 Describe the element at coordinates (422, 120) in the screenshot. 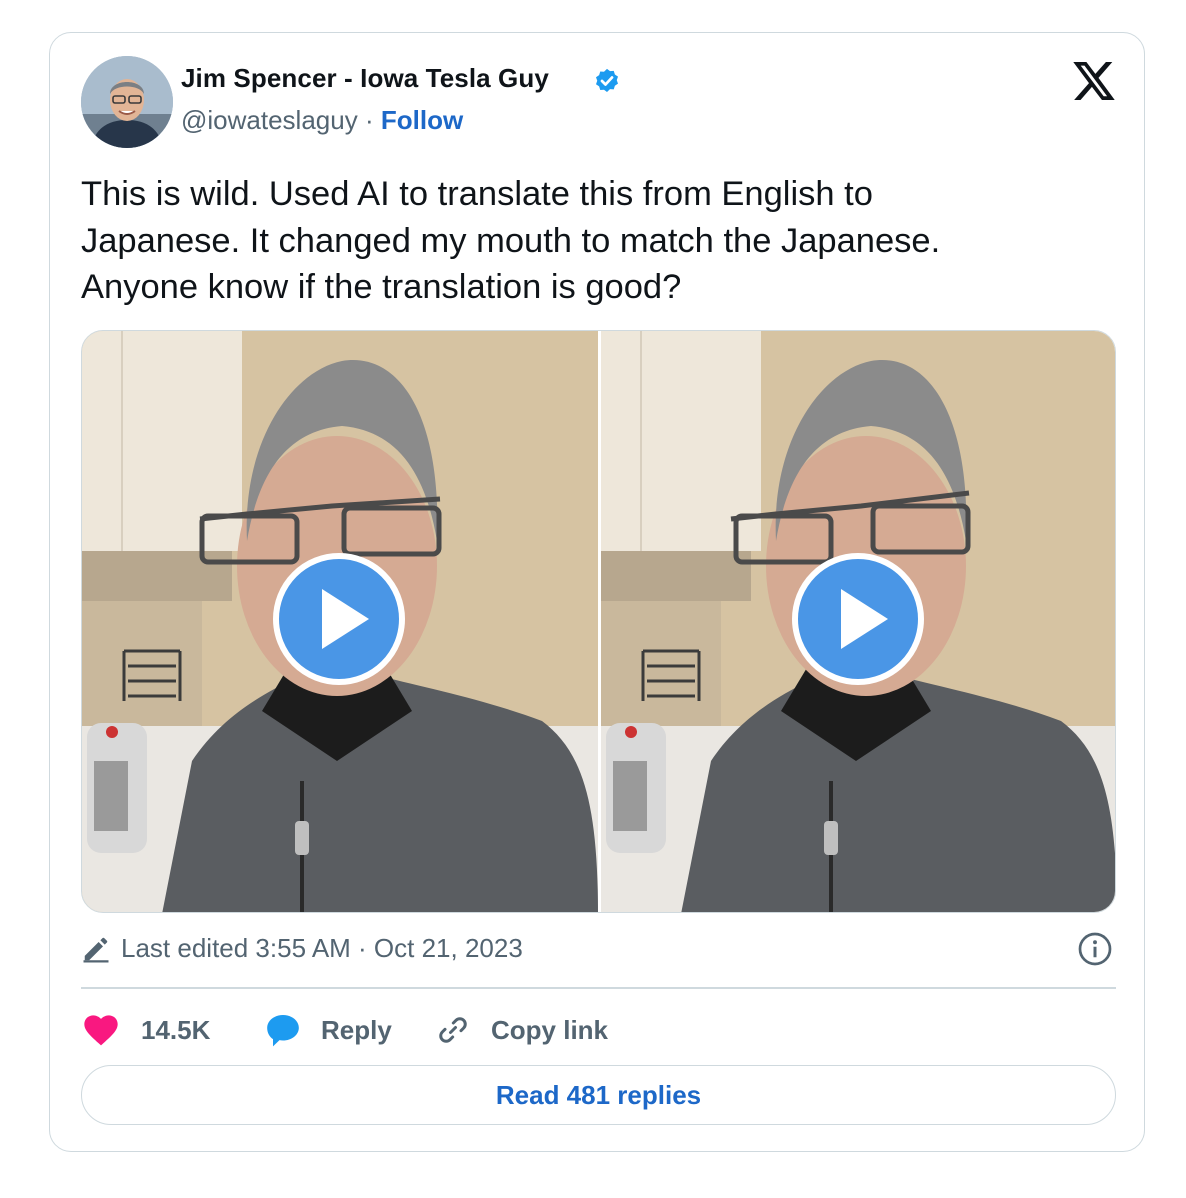

I see `follow-link: Follow` at that location.